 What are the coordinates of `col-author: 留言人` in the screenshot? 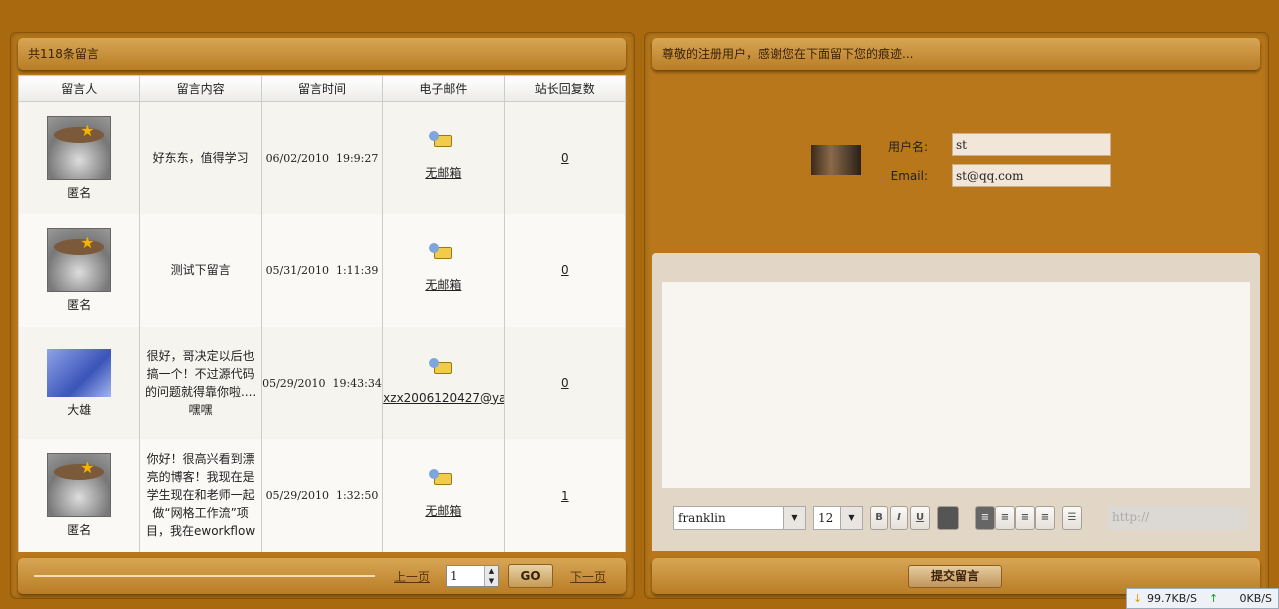 It's located at (79, 88).